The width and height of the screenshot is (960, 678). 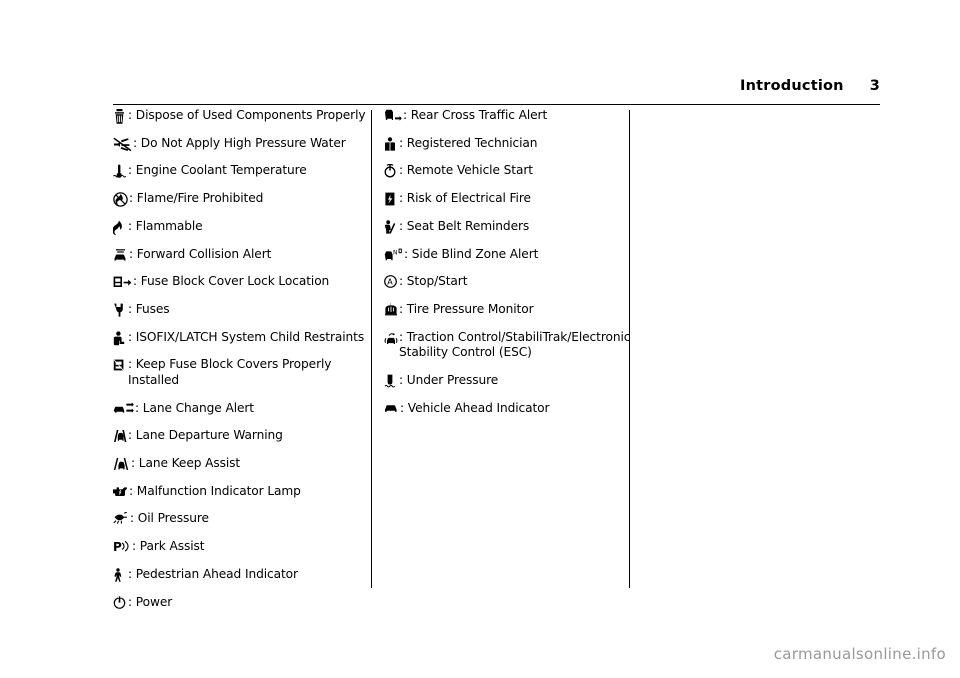 I want to click on svg-text: N, so click(x=395, y=252).